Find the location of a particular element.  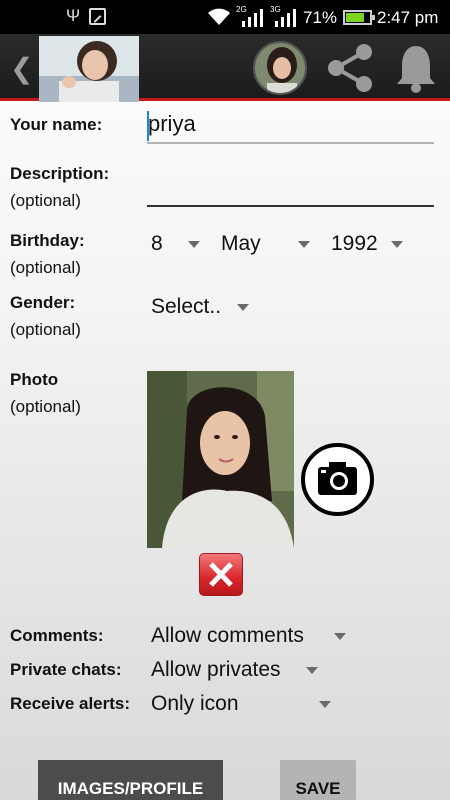

receive-alerts-label: Receive alerts: is located at coordinates (70, 703).